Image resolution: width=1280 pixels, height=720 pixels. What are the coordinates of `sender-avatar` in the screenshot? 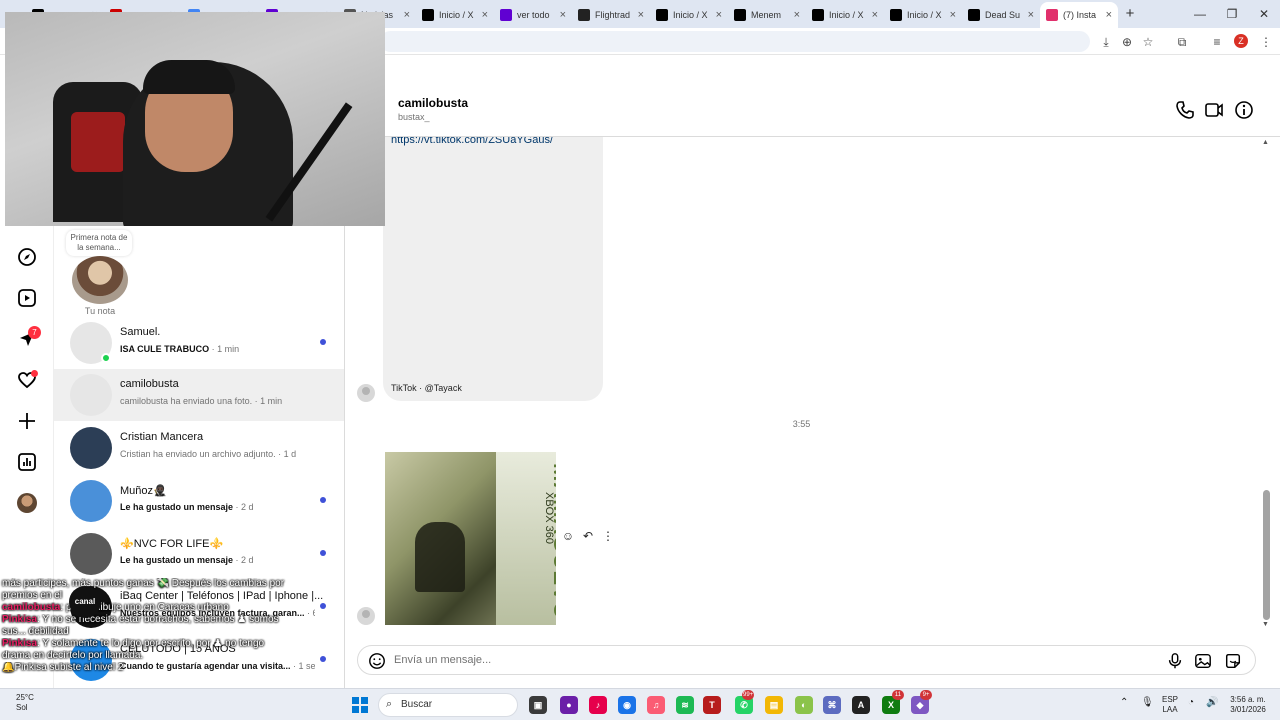 It's located at (366, 393).